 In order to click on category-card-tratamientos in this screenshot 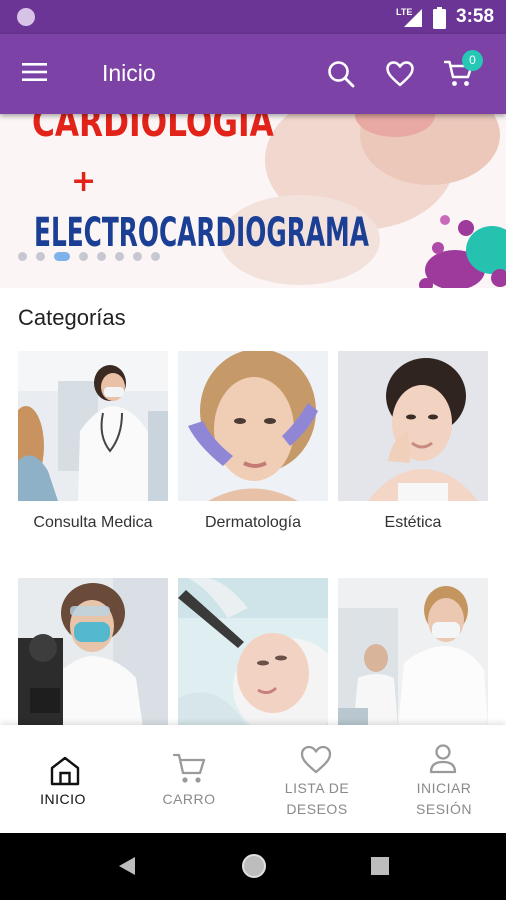, I will do `click(253, 653)`.